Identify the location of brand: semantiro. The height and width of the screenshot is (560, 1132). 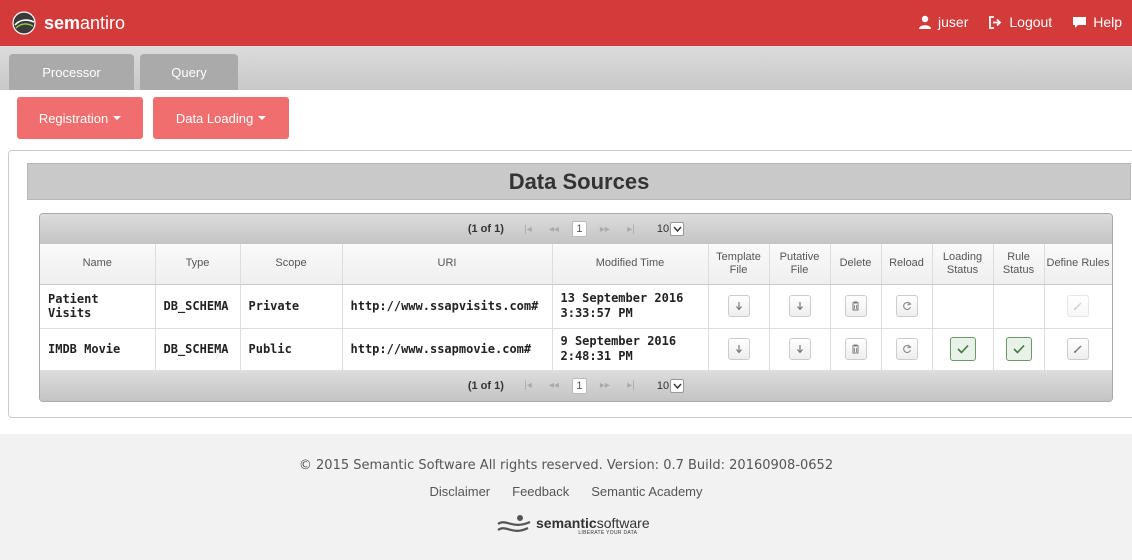
(68, 23).